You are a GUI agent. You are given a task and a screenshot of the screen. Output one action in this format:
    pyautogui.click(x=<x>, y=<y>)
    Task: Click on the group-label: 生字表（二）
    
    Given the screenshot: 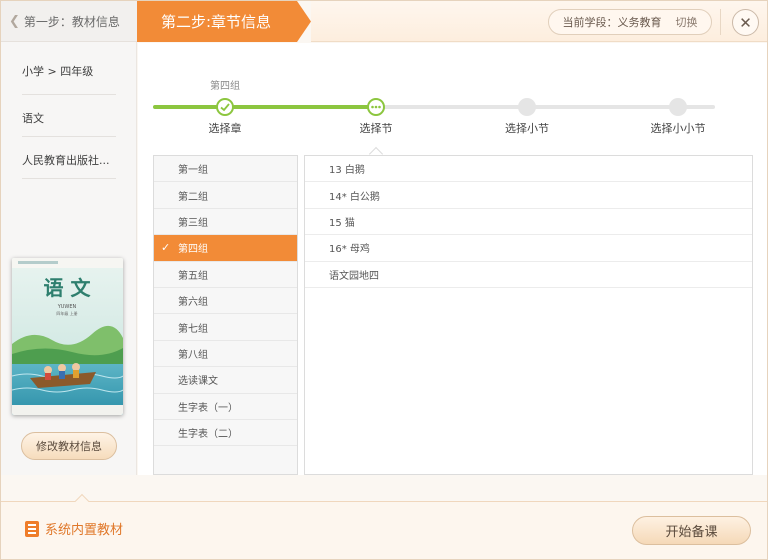 What is the action you would take?
    pyautogui.click(x=208, y=435)
    